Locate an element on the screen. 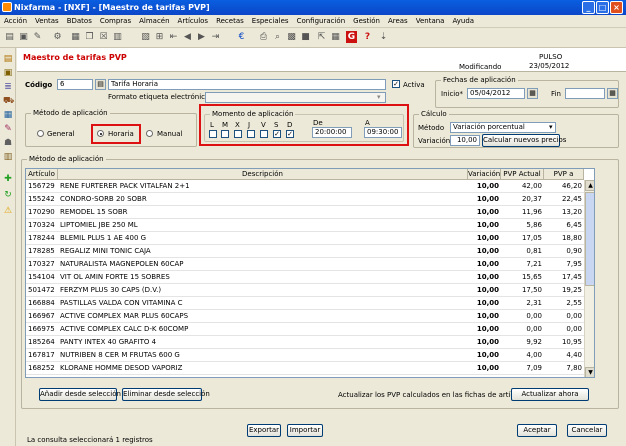  menu-almacen: Almacén is located at coordinates (154, 21).